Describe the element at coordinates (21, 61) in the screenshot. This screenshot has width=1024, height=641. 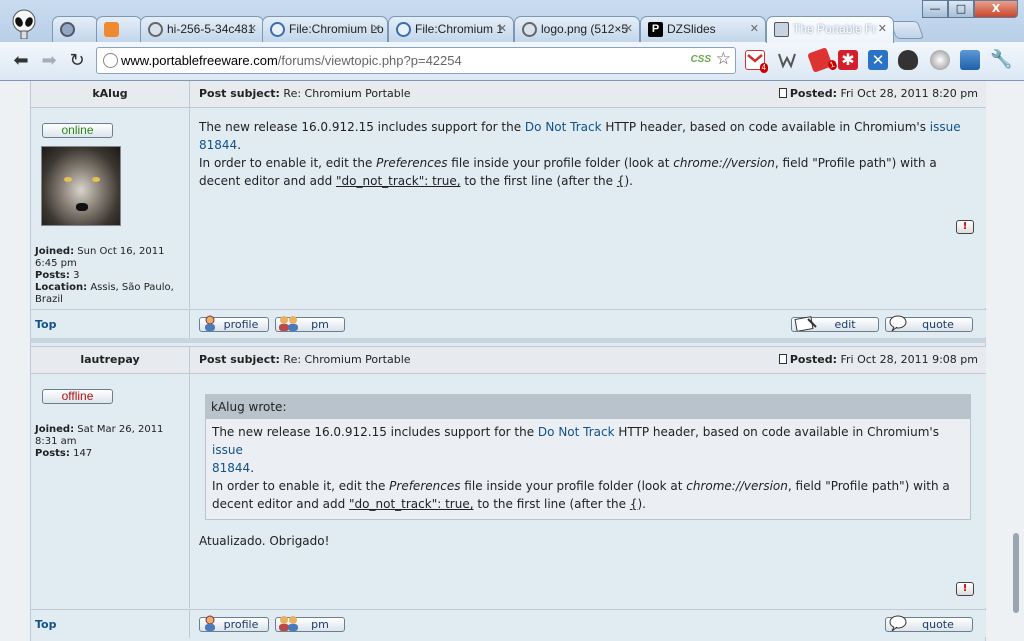
I see `back-arrow-icon: ⬅` at that location.